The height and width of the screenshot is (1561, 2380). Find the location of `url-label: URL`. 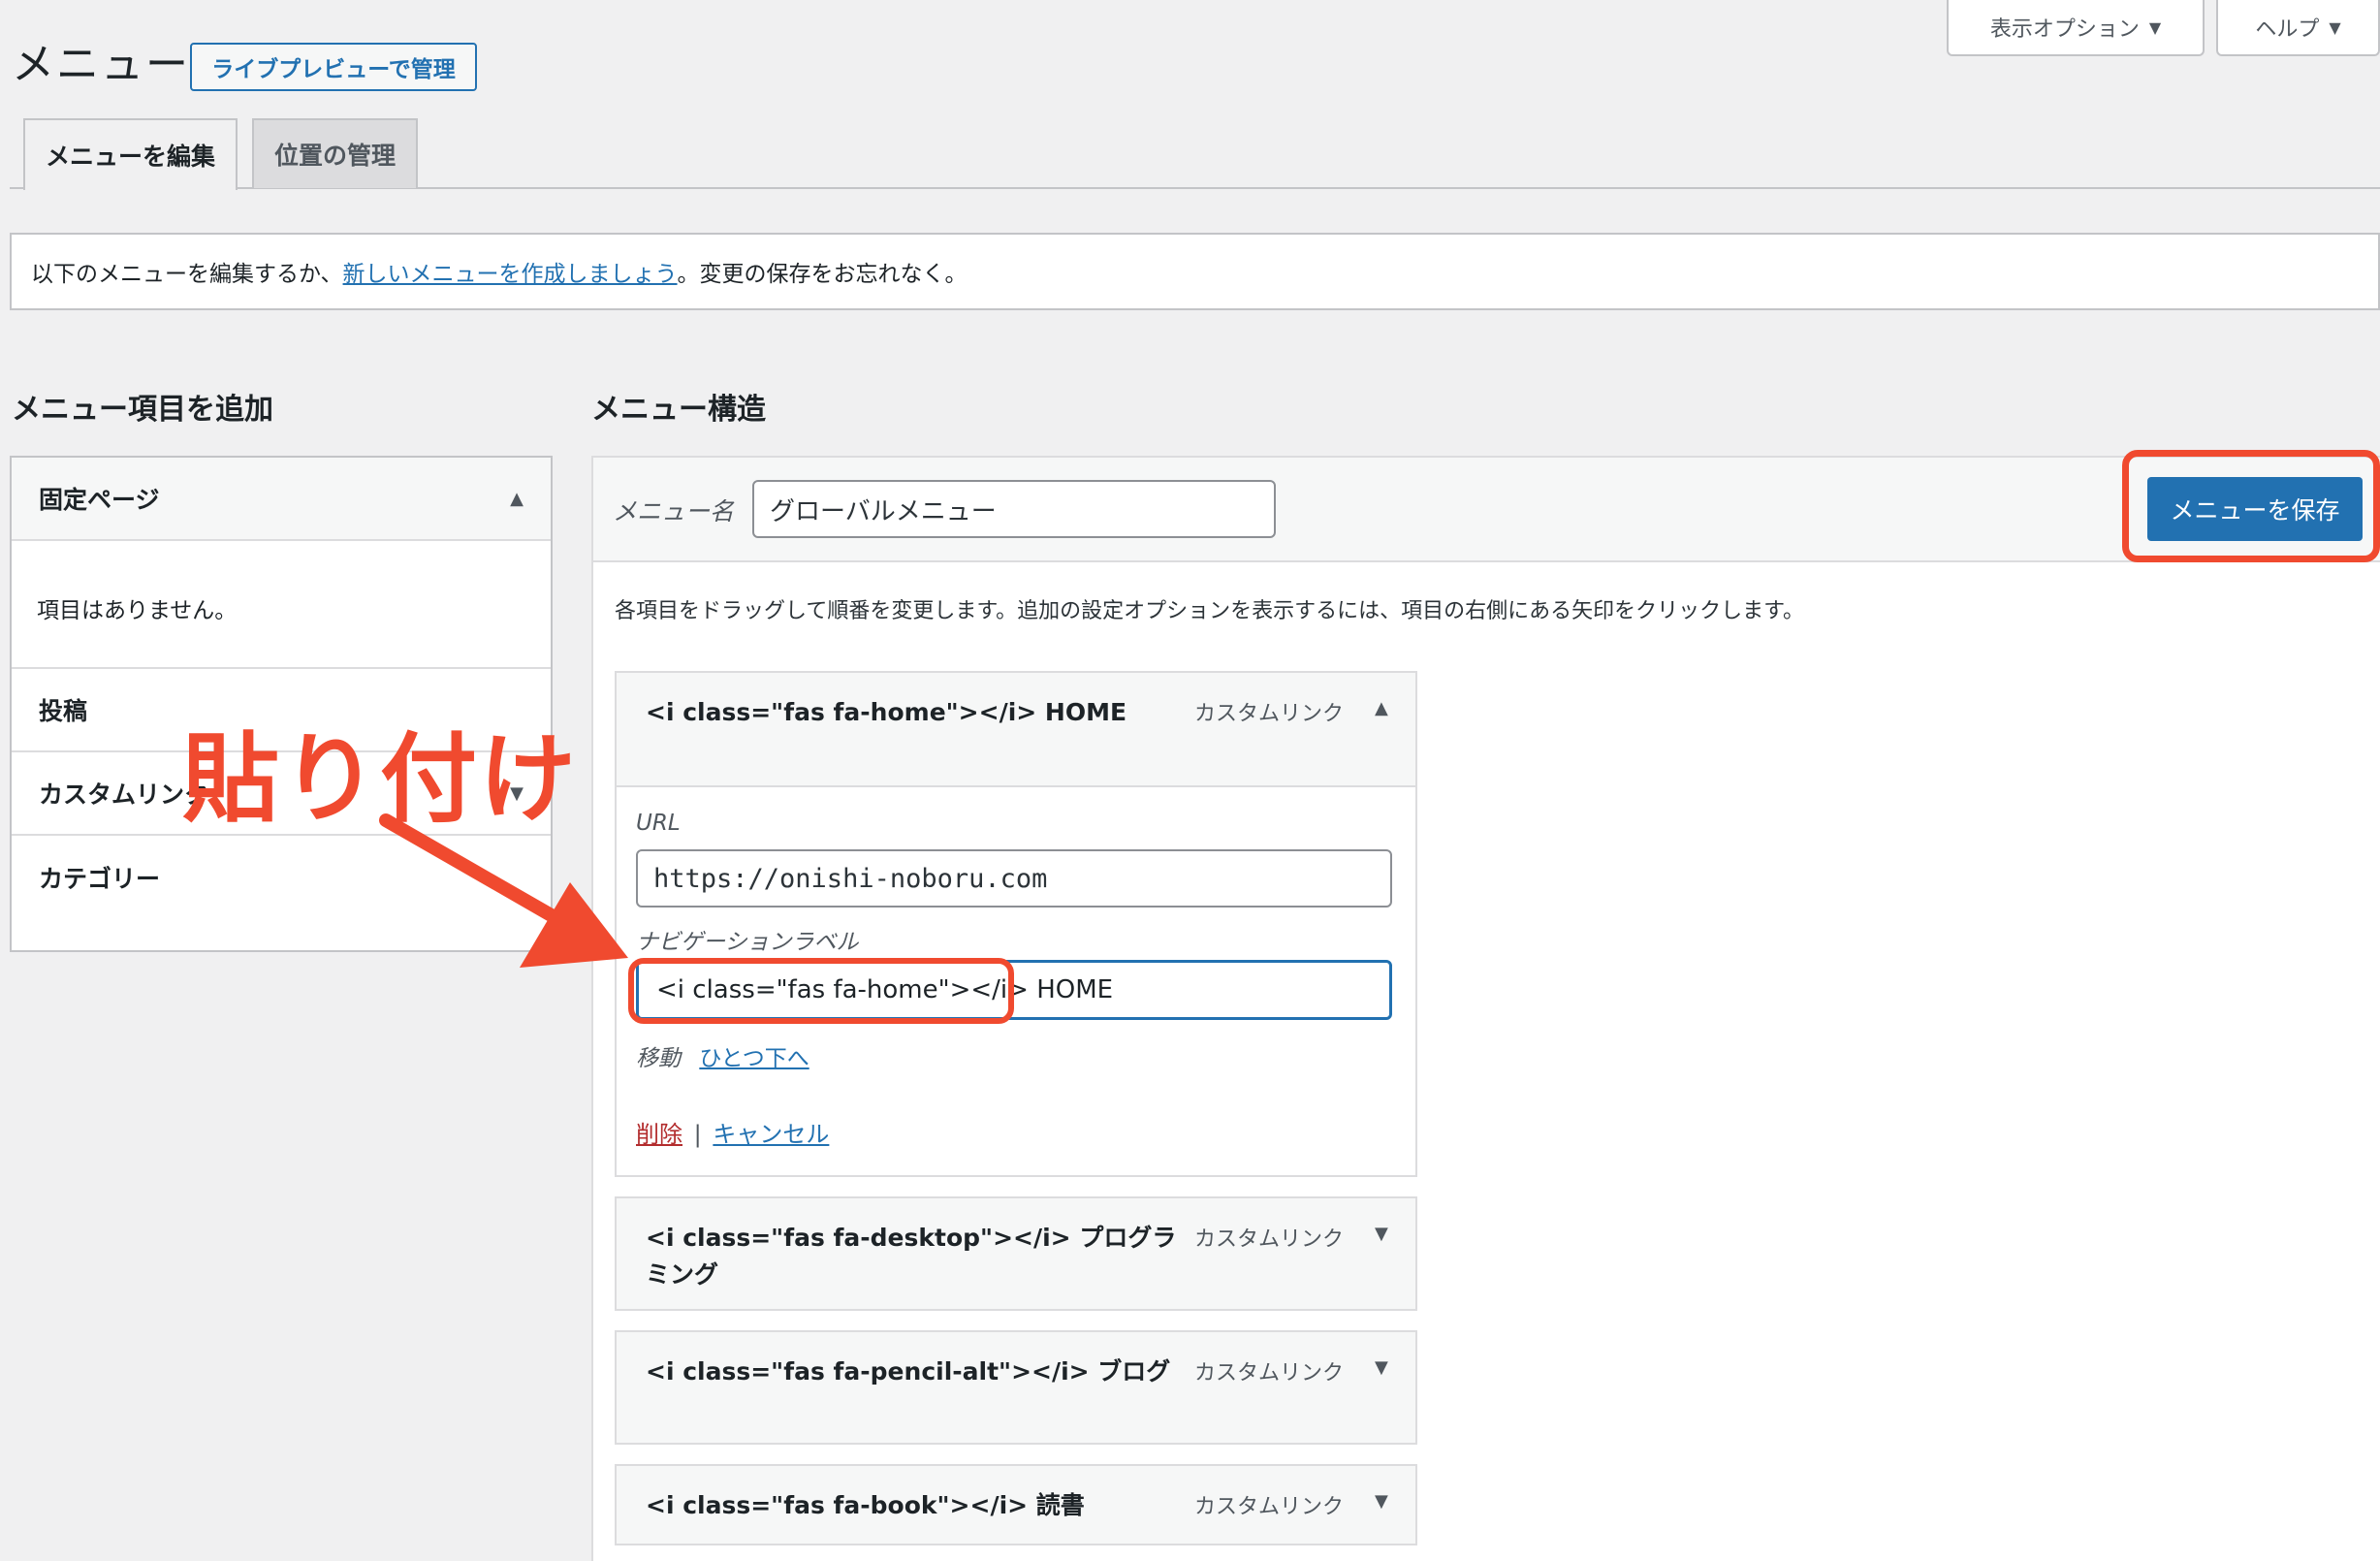

url-label: URL is located at coordinates (658, 823).